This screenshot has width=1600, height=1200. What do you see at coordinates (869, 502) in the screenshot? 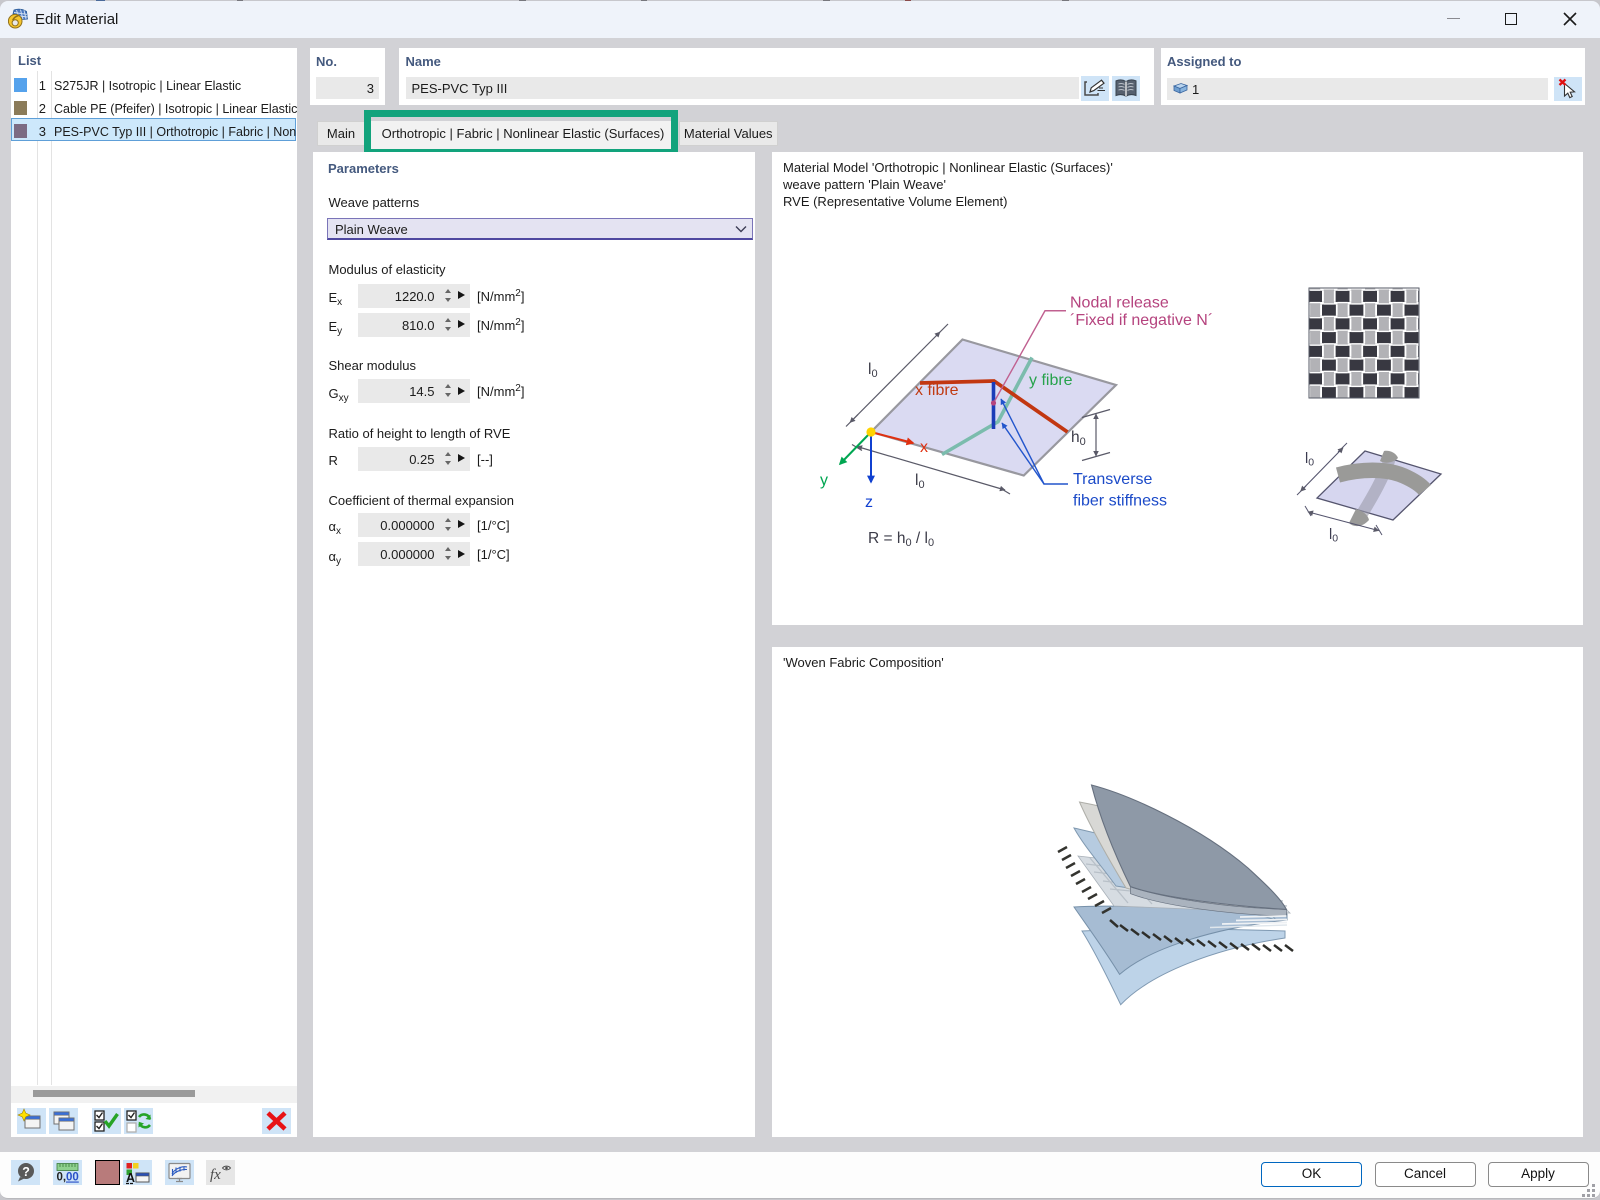
I see `svg-text: z` at bounding box center [869, 502].